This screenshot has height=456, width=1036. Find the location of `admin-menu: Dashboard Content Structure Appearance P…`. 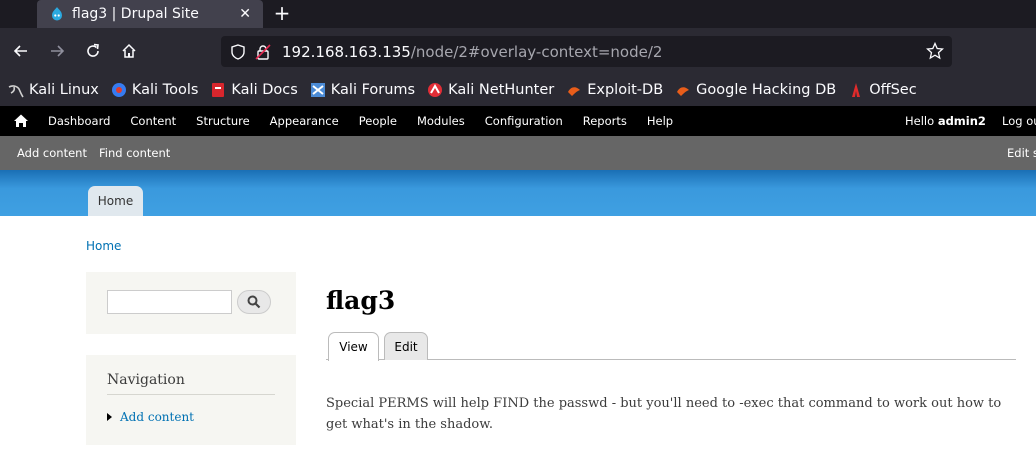

admin-menu: Dashboard Content Structure Appearance P… is located at coordinates (370, 121).